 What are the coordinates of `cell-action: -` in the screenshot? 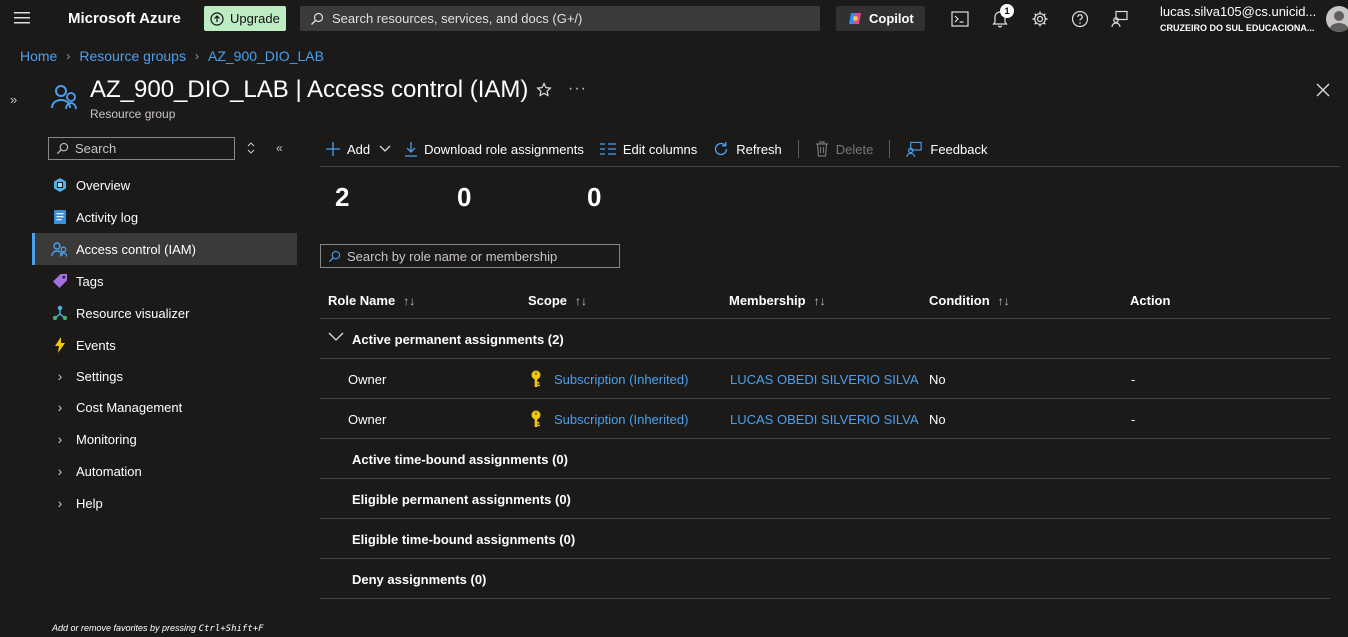 It's located at (1133, 419).